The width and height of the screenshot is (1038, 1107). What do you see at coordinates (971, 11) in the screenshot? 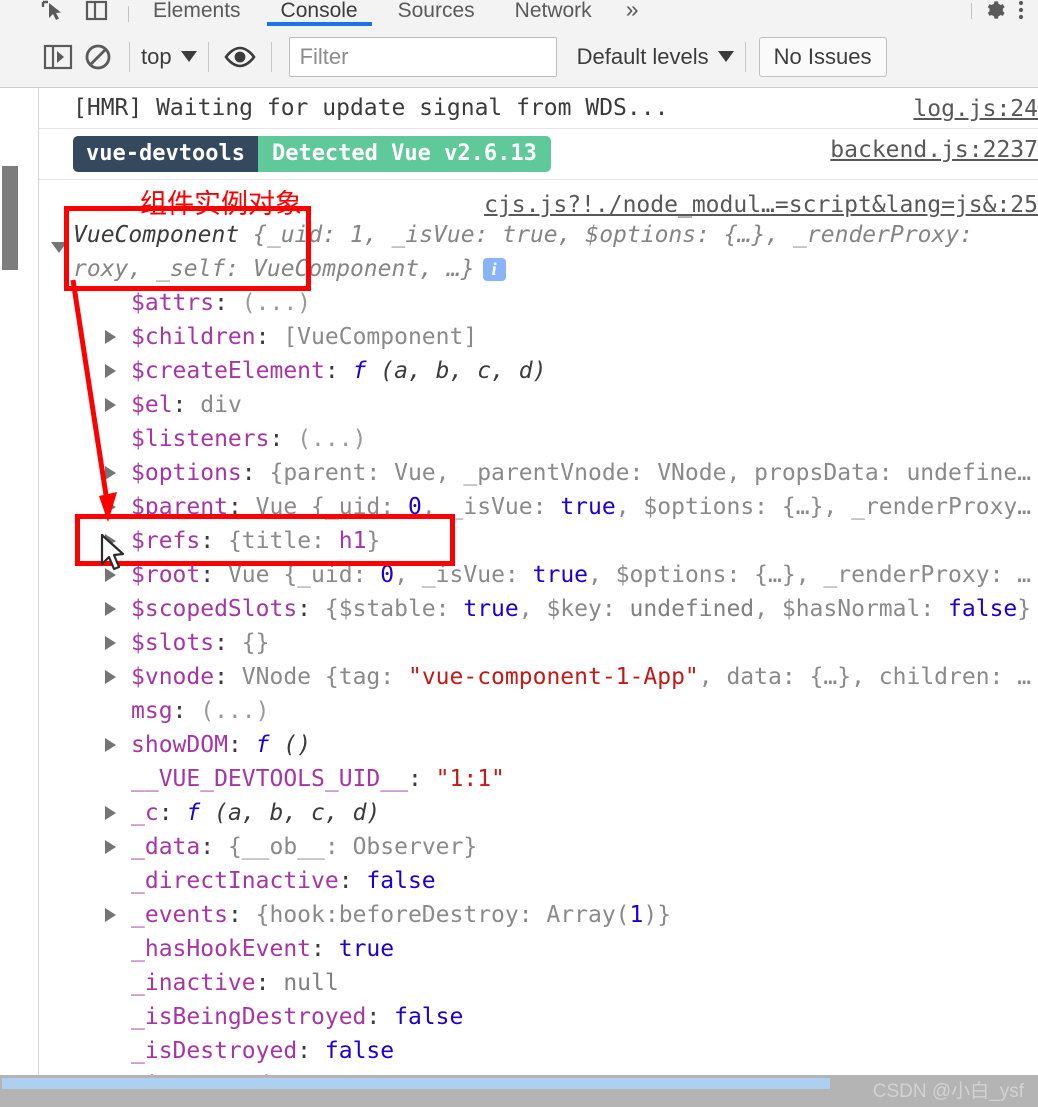
I see `tab-strip-right-divider` at bounding box center [971, 11].